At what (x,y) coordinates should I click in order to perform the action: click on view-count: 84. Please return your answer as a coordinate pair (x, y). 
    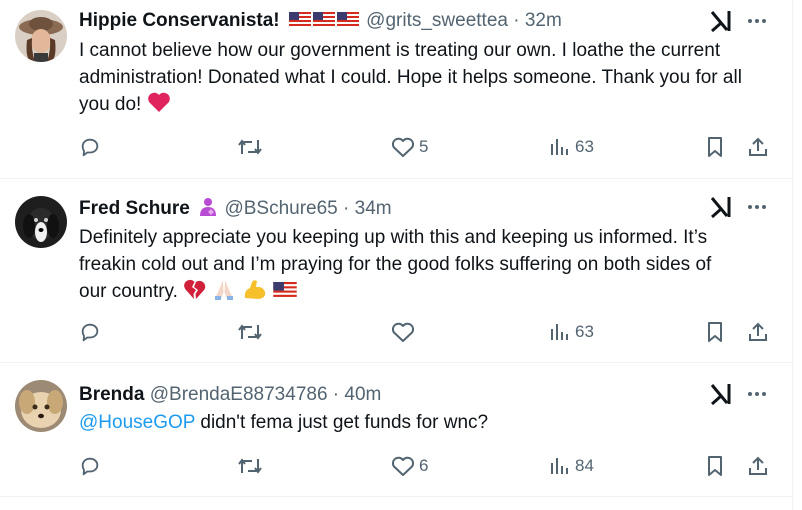
    Looking at the image, I should click on (584, 465).